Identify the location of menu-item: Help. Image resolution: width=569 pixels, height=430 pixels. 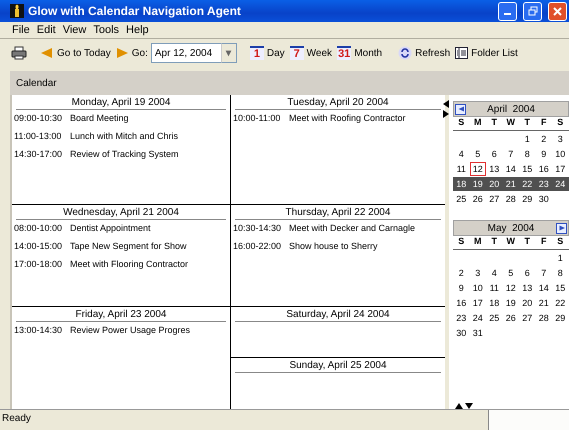
(139, 30).